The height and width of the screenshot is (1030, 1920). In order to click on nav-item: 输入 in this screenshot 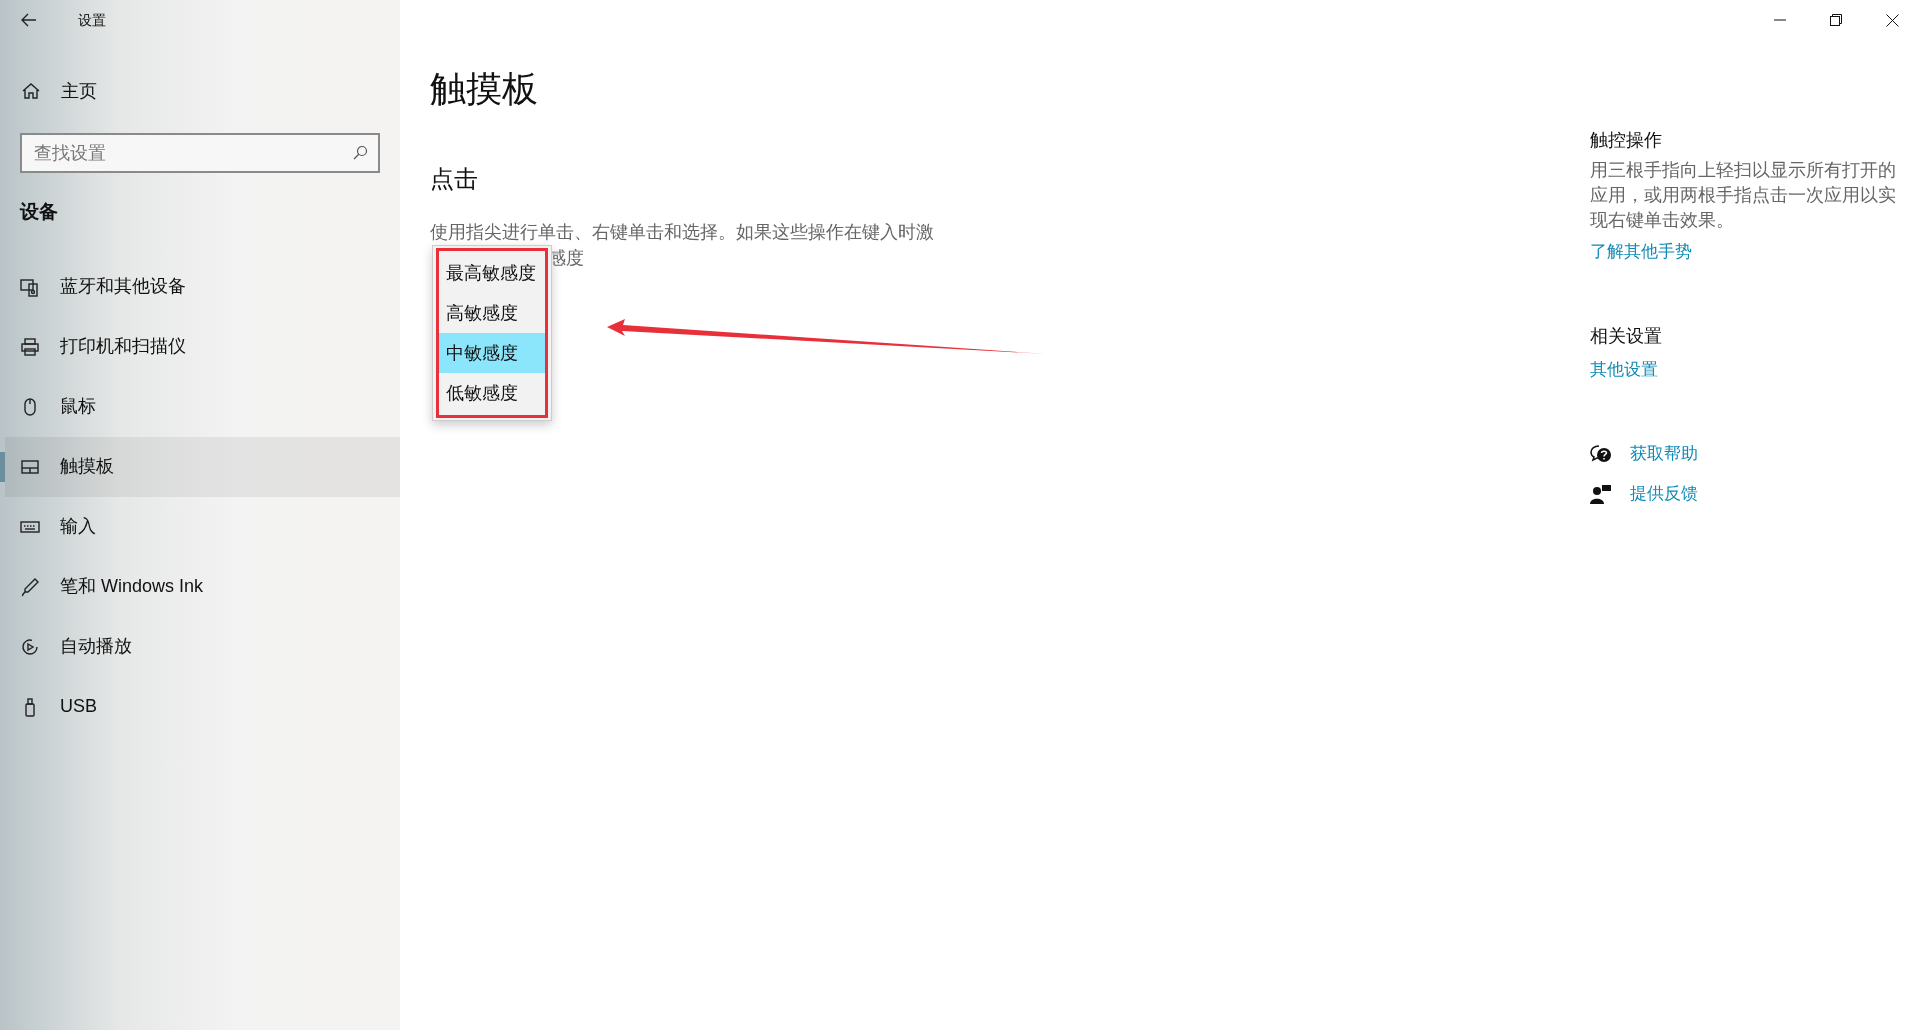, I will do `click(202, 526)`.